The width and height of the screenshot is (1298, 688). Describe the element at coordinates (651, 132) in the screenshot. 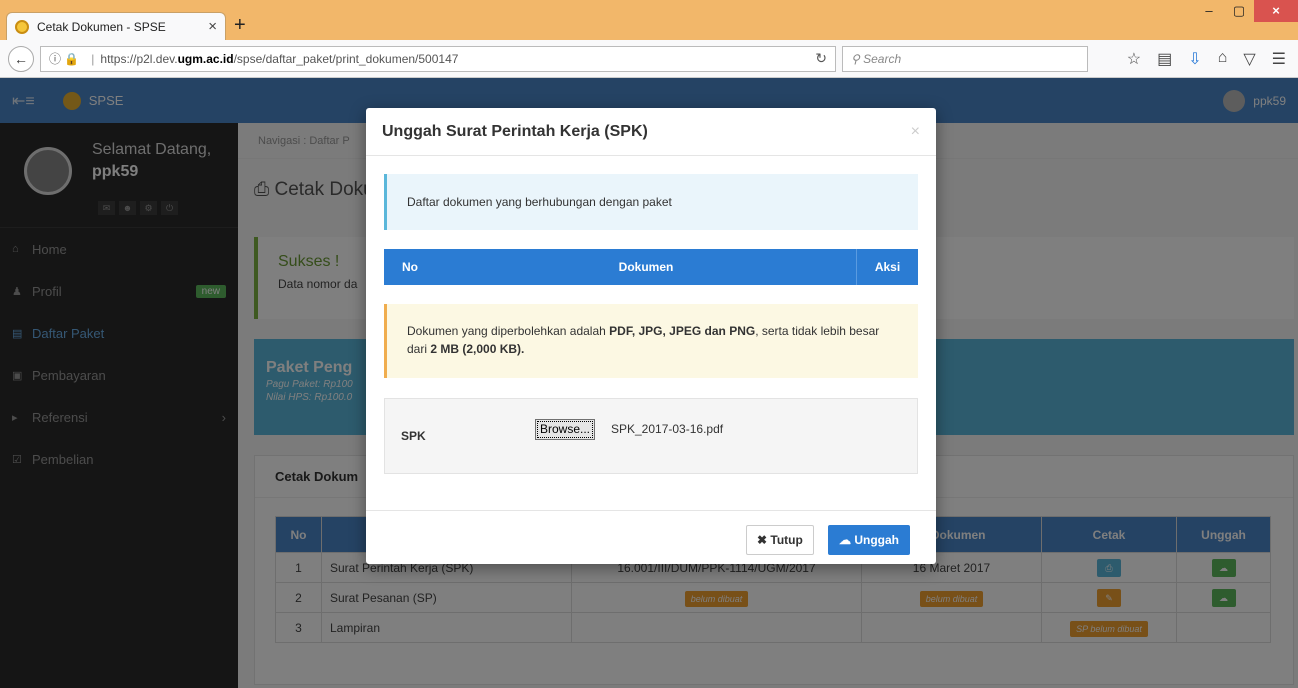

I see `modal-header: Unggah Surat Perintah Kerja (SPK) ×` at that location.